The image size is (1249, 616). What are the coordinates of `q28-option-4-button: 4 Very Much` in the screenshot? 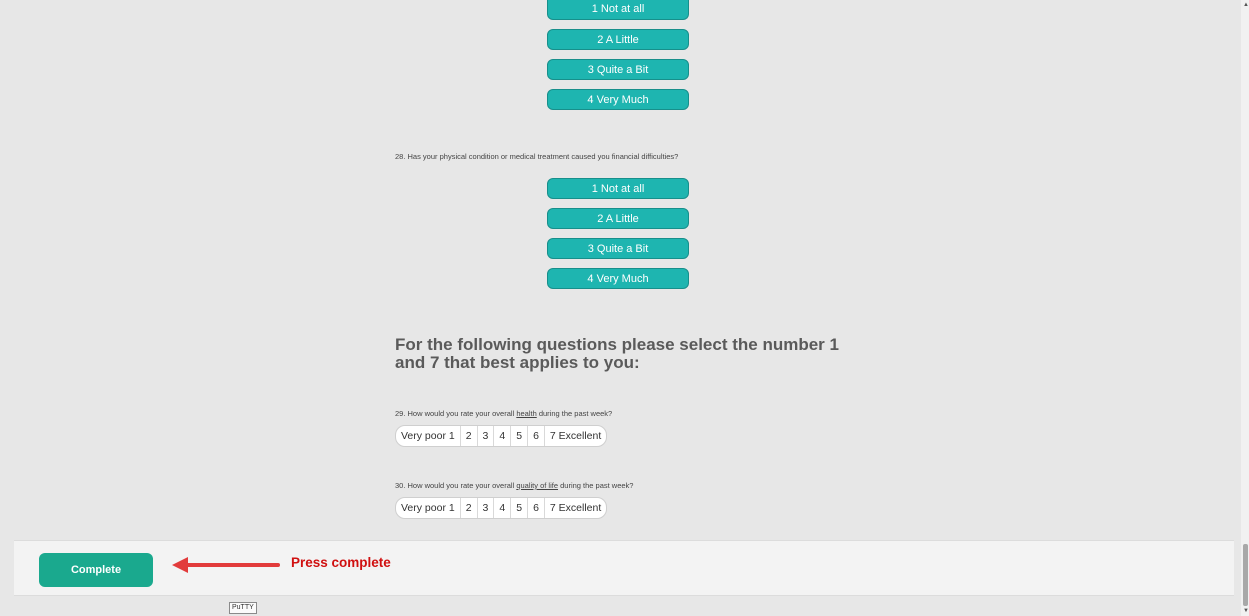 It's located at (618, 278).